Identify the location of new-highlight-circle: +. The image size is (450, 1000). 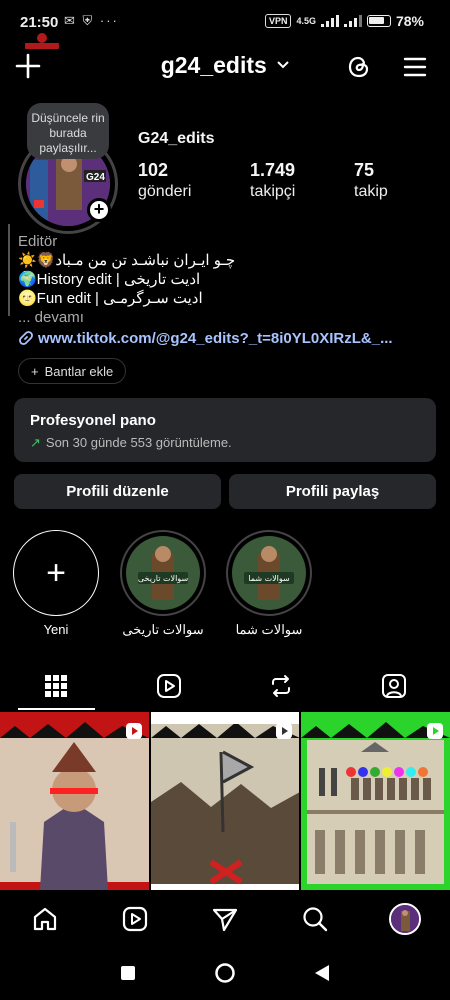
(56, 573).